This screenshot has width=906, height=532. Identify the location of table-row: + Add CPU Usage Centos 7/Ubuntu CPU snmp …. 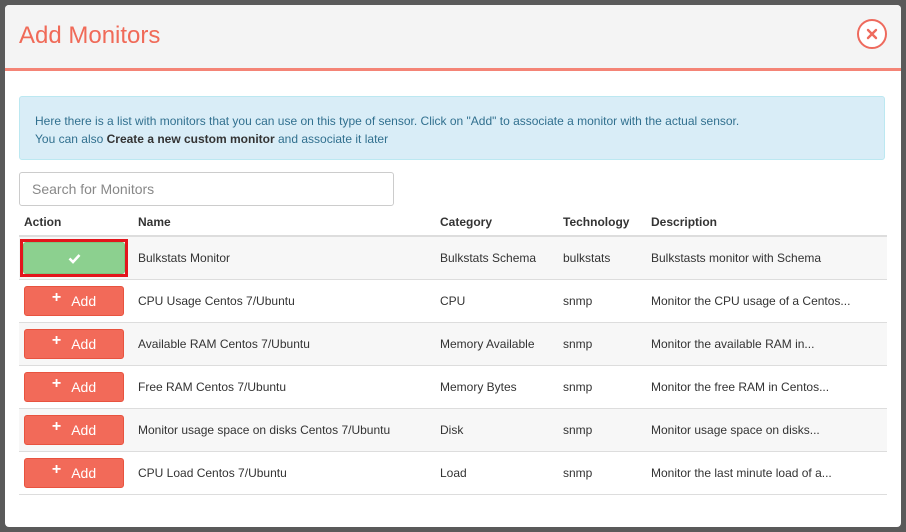
(453, 301).